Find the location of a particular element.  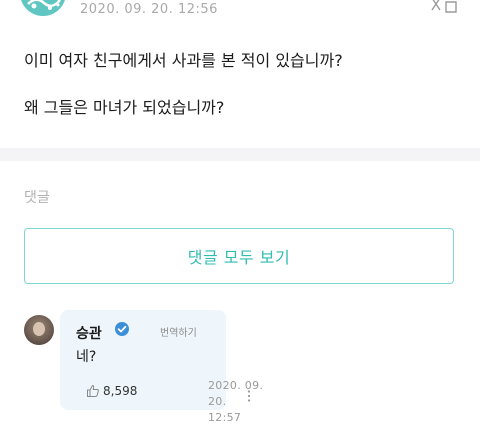

section-divider is located at coordinates (240, 154).